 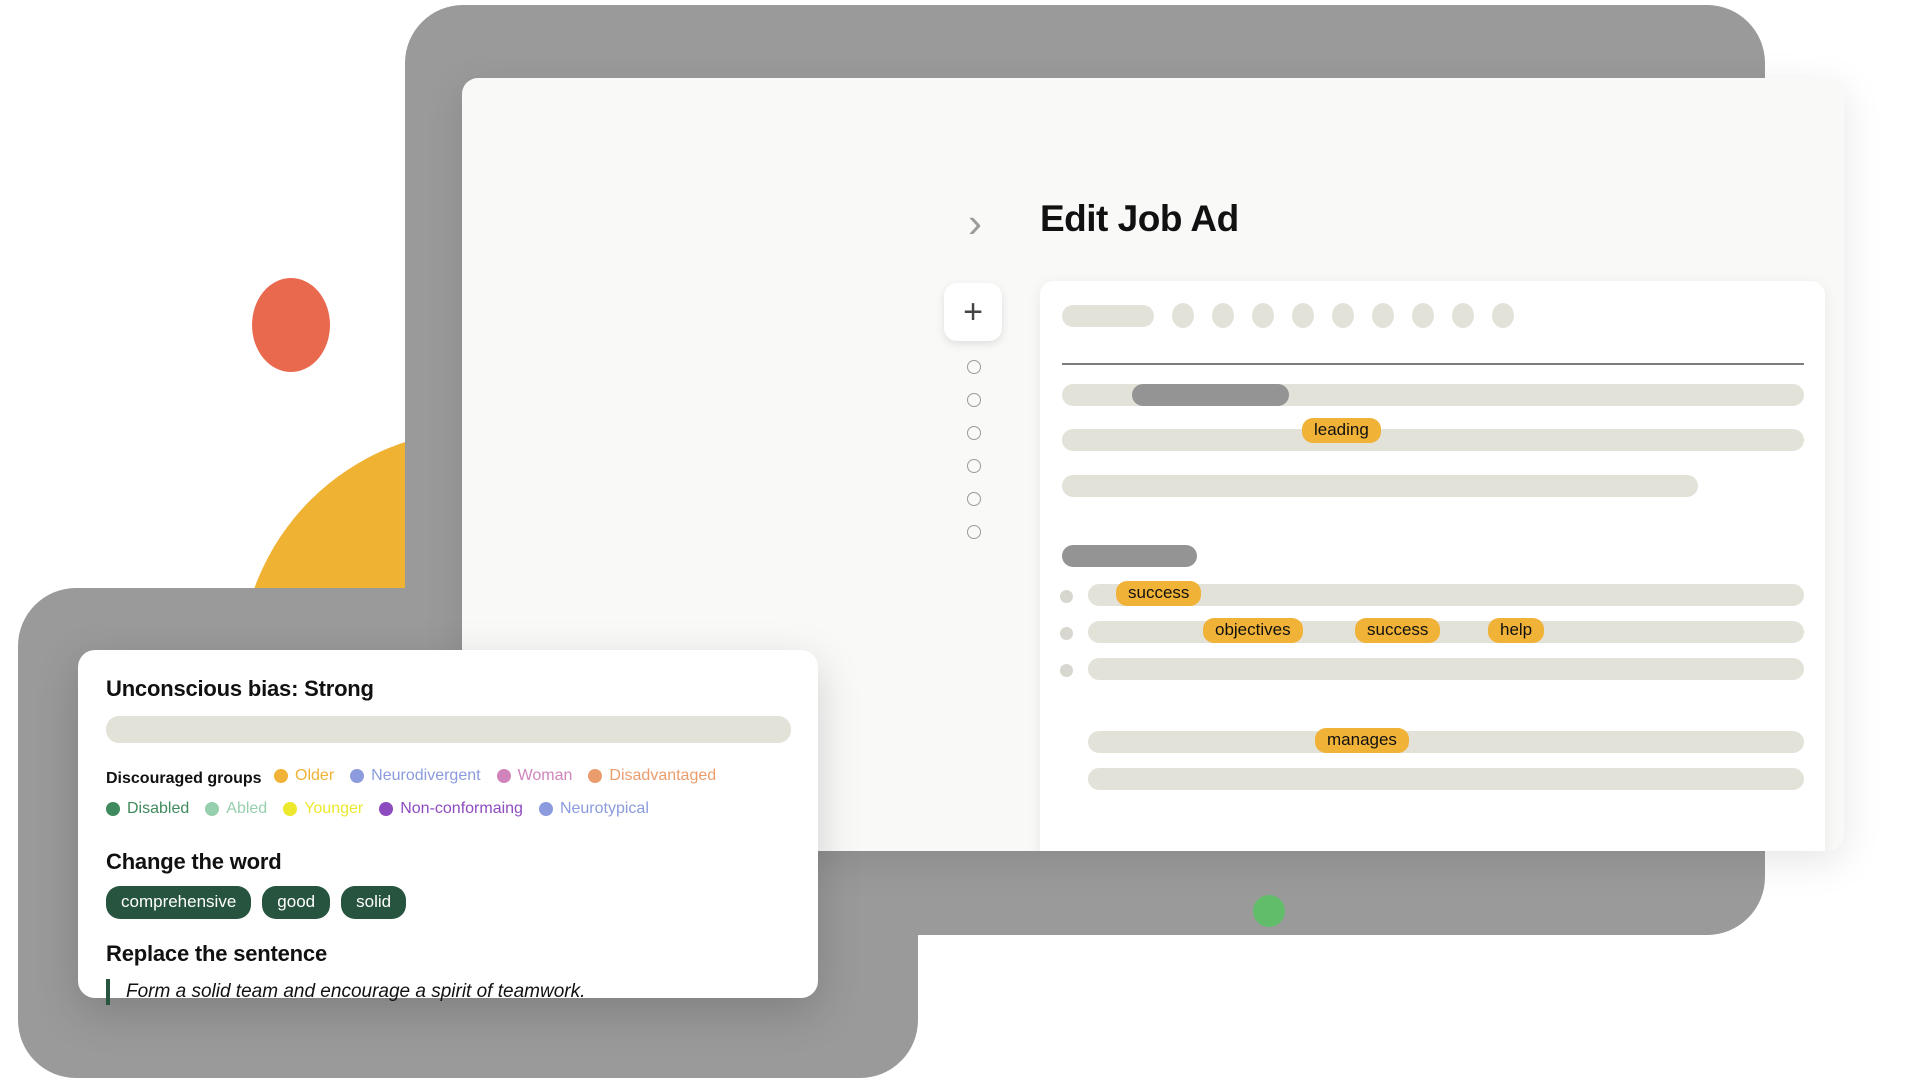 What do you see at coordinates (247, 808) in the screenshot?
I see `legend-item-label: Abled` at bounding box center [247, 808].